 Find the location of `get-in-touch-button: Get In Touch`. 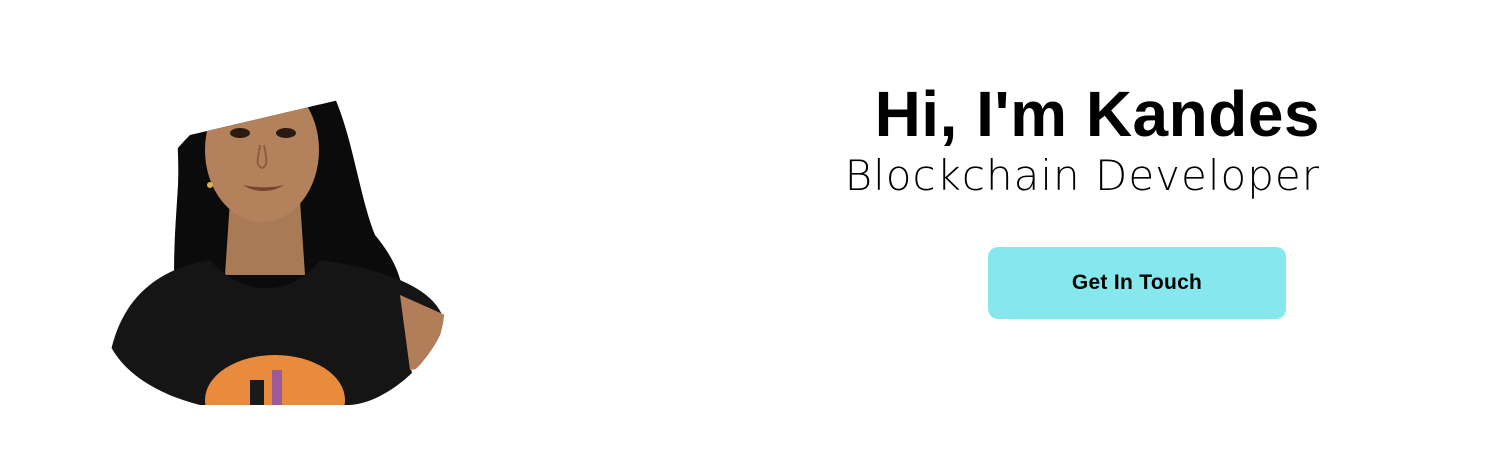

get-in-touch-button: Get In Touch is located at coordinates (1137, 283).